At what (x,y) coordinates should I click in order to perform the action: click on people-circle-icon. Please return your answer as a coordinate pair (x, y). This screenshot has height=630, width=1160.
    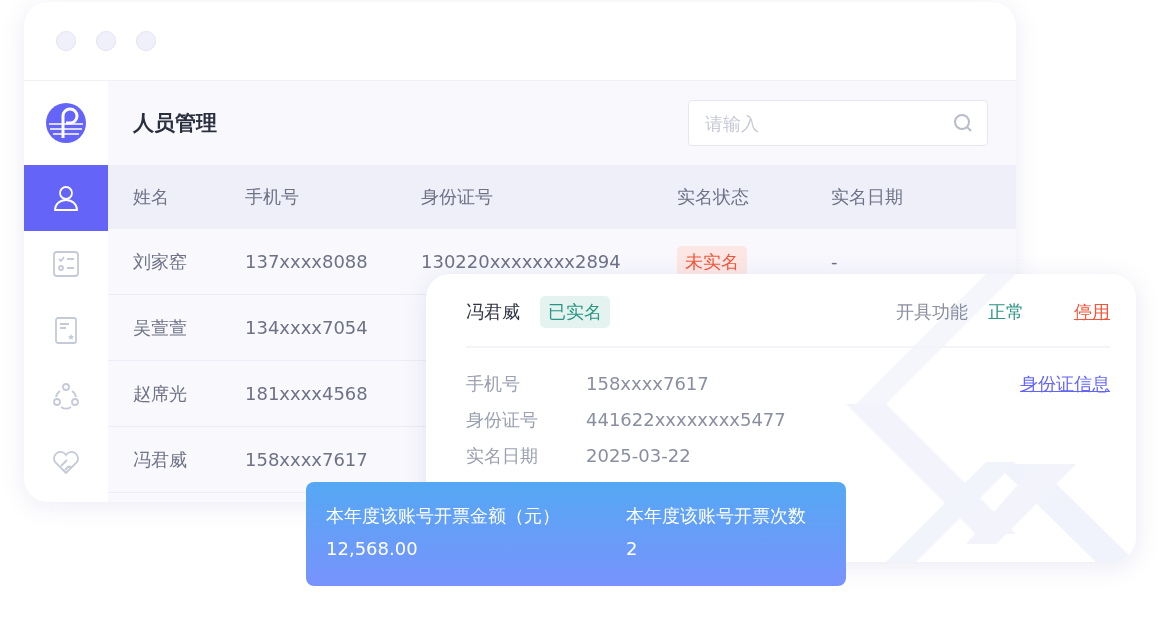
    Looking at the image, I should click on (66, 396).